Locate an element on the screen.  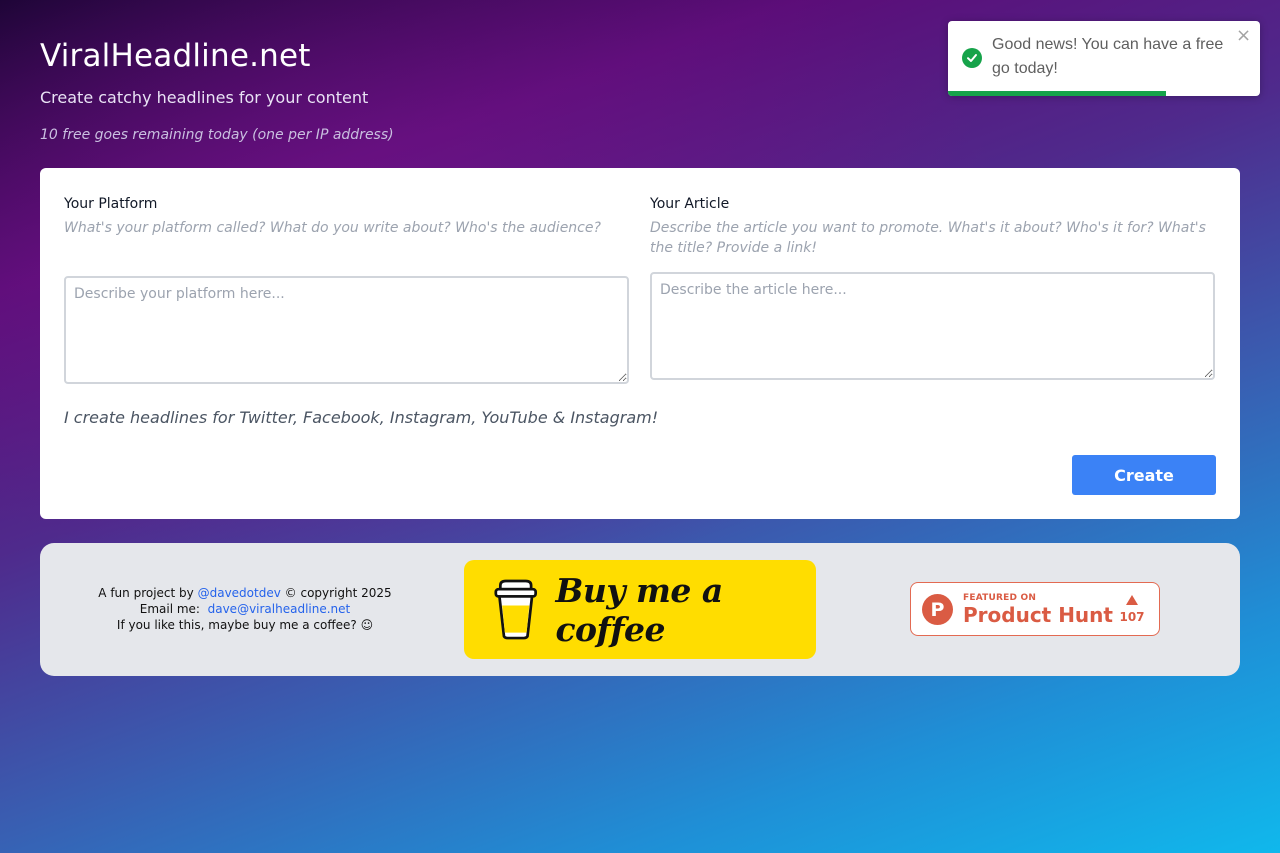
author-handle-link: @davedotdev is located at coordinates (239, 593).